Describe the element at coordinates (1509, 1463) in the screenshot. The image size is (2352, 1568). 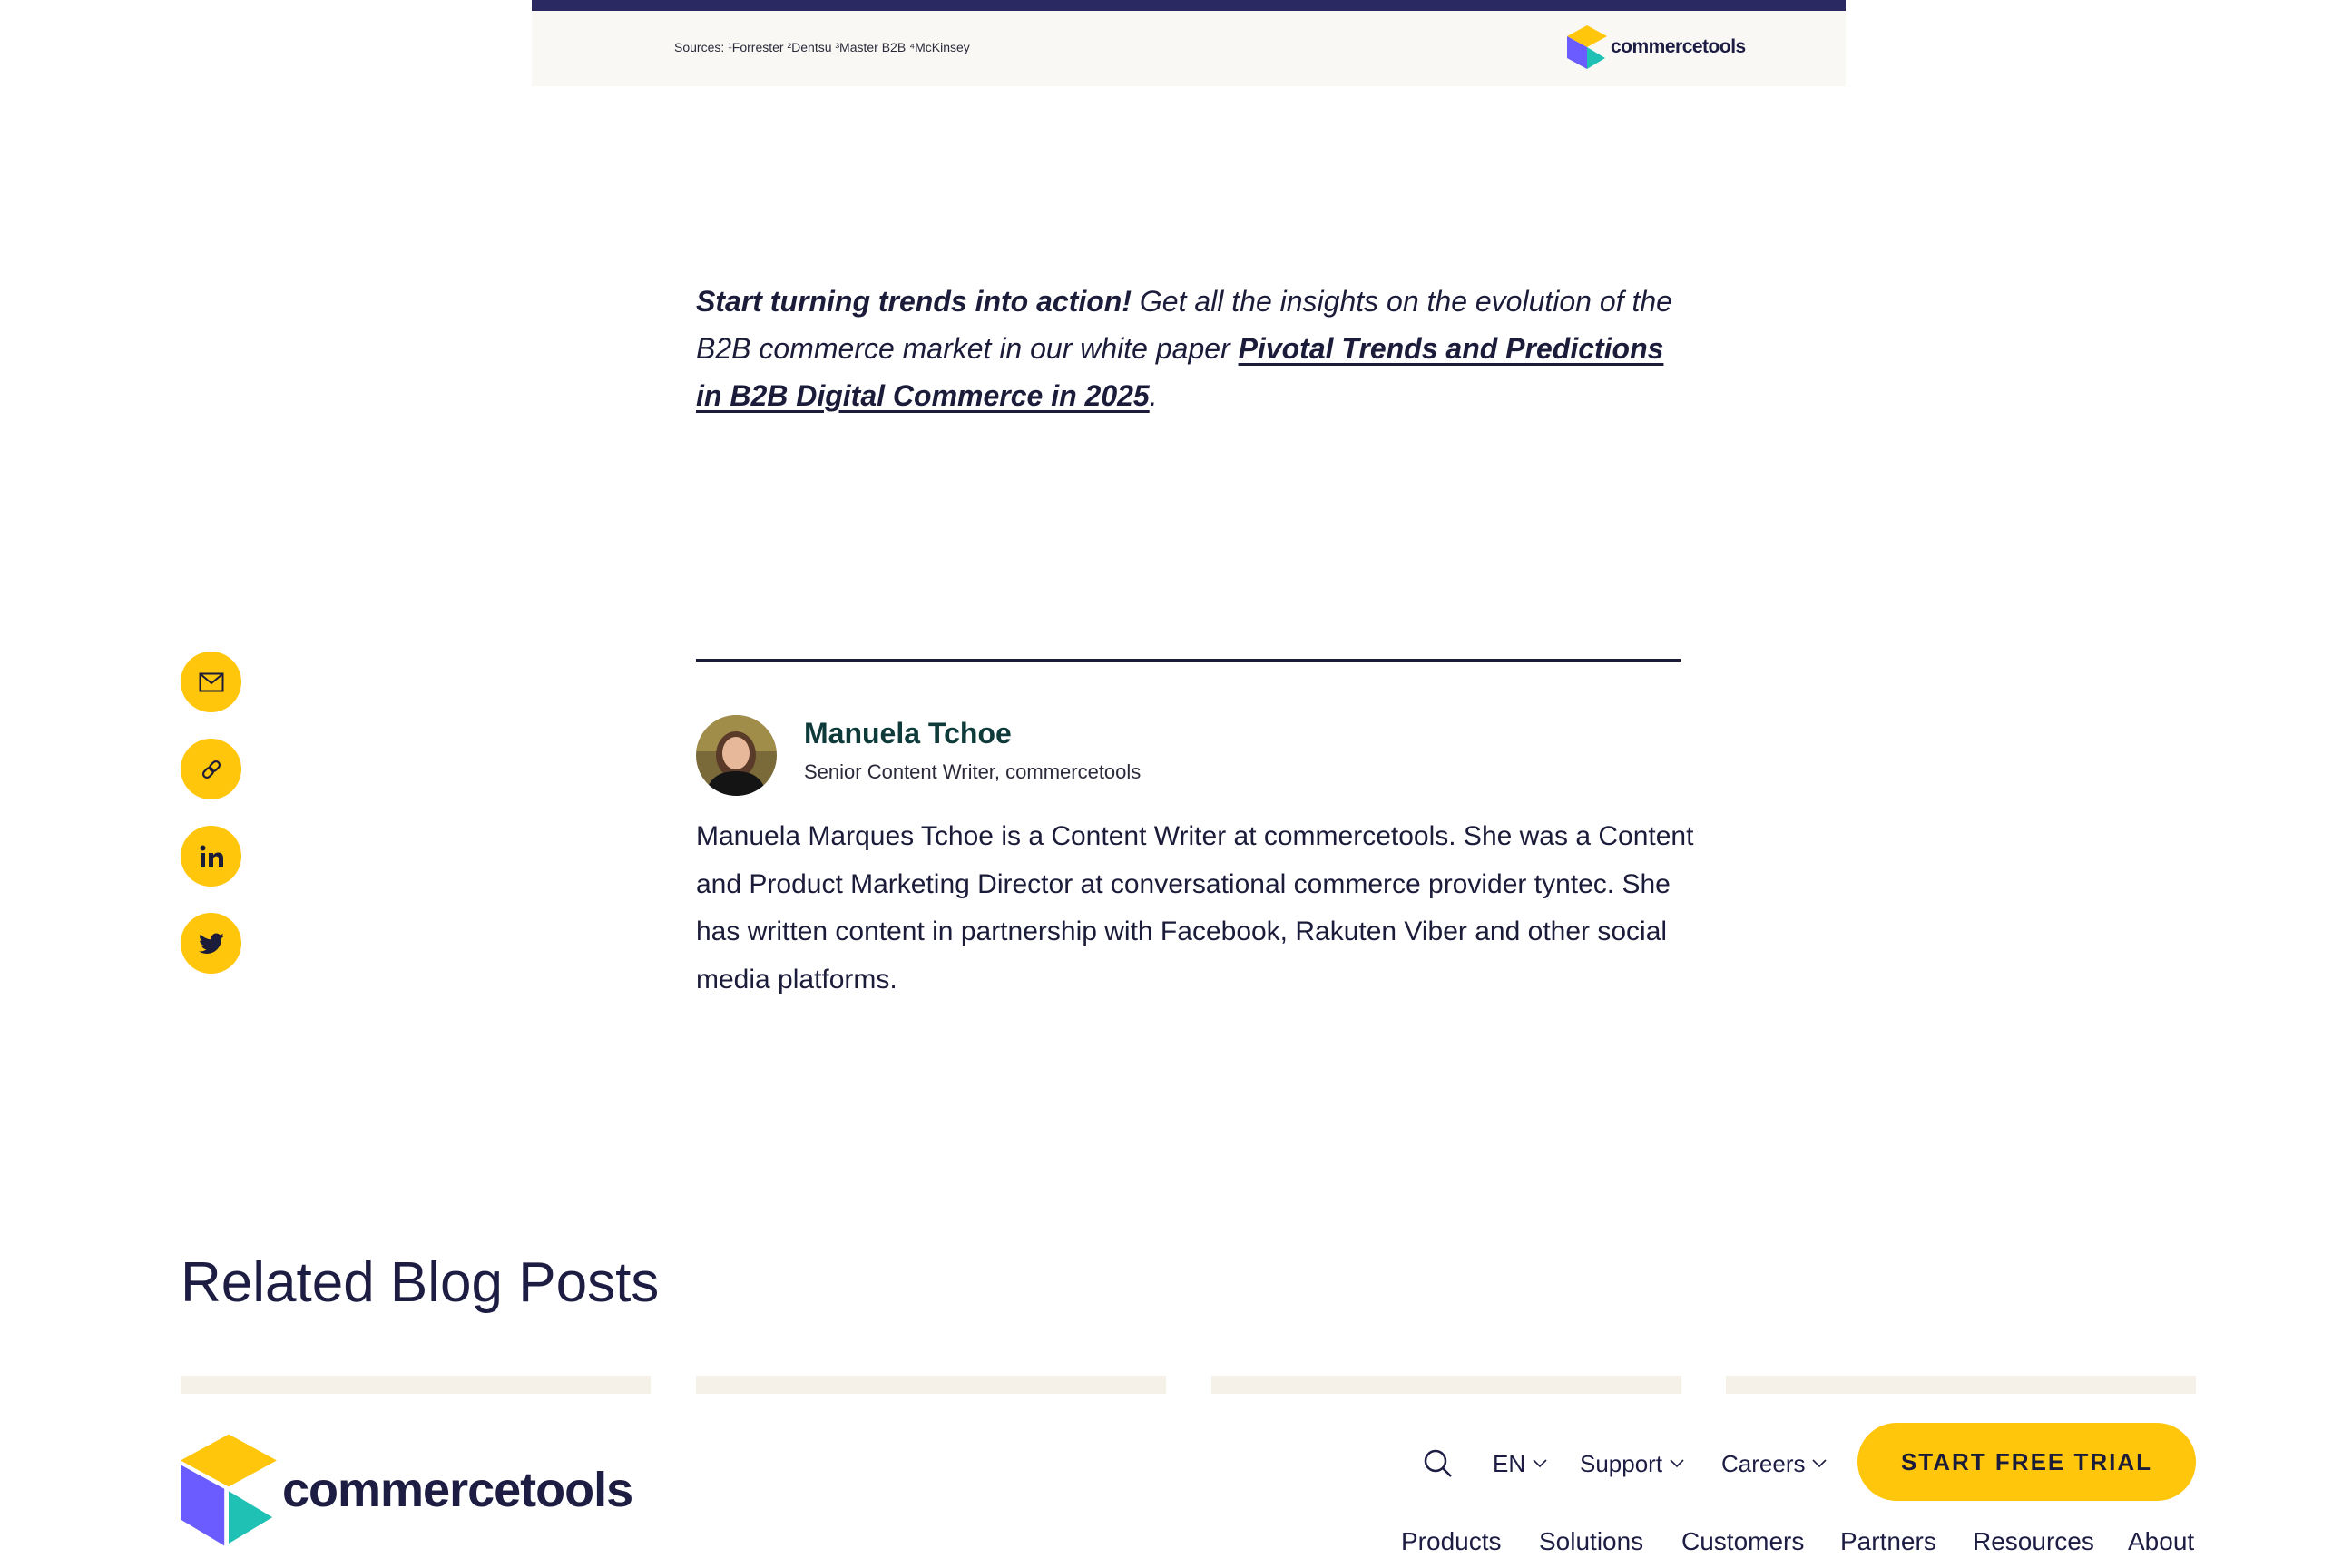
I see `language-label: EN` at that location.